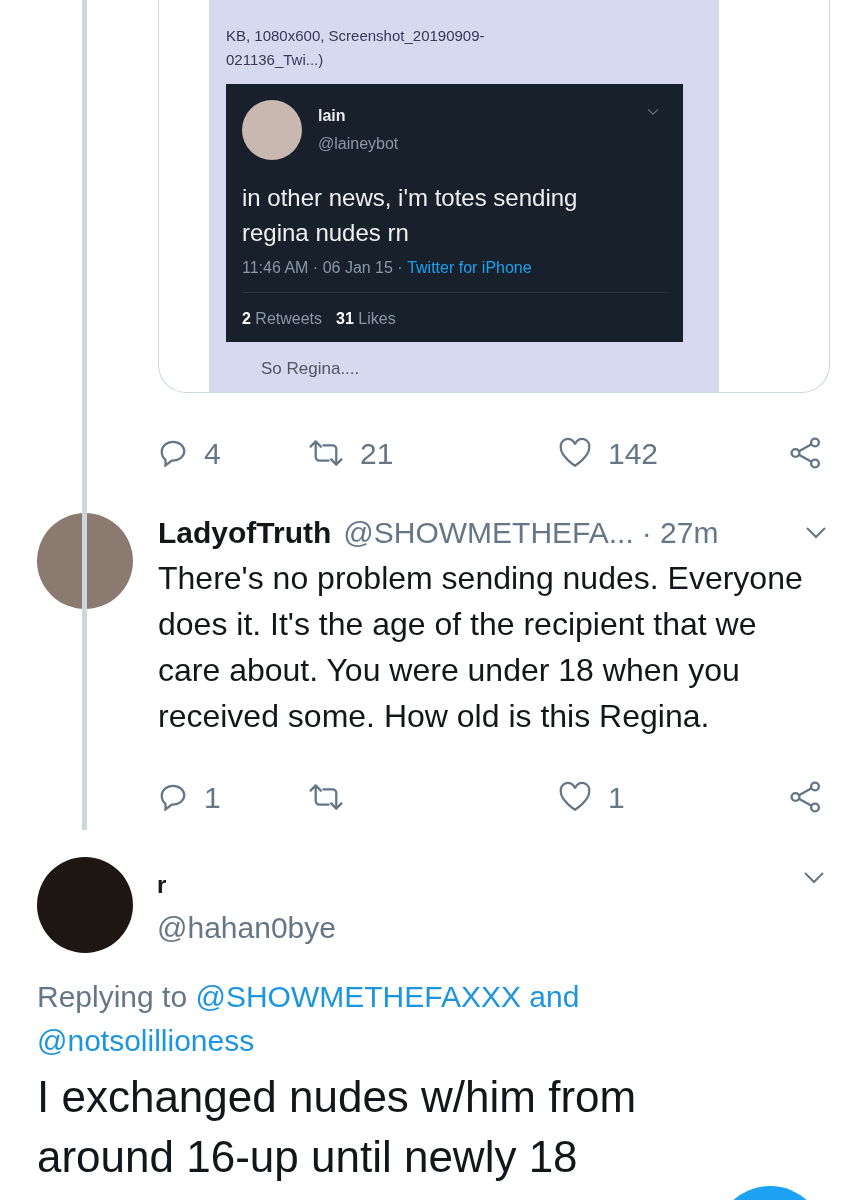 The height and width of the screenshot is (1200, 865). What do you see at coordinates (377, 453) in the screenshot?
I see `retweet-count: 21` at bounding box center [377, 453].